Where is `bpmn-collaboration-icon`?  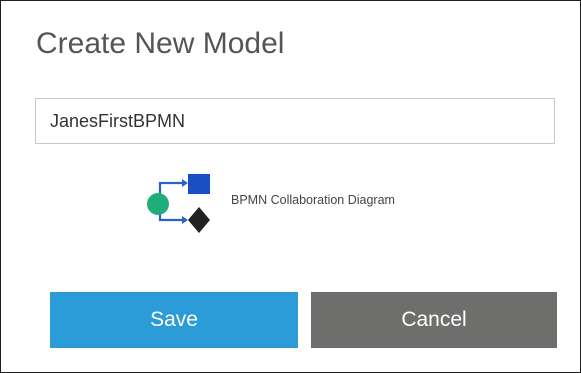
bpmn-collaboration-icon is located at coordinates (178, 203).